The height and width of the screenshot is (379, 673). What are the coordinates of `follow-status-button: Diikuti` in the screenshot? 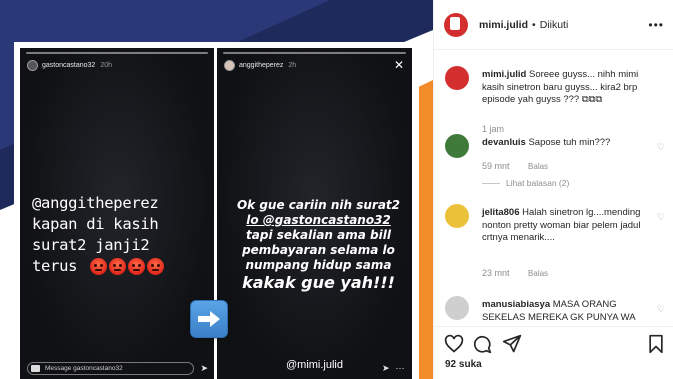 It's located at (554, 25).